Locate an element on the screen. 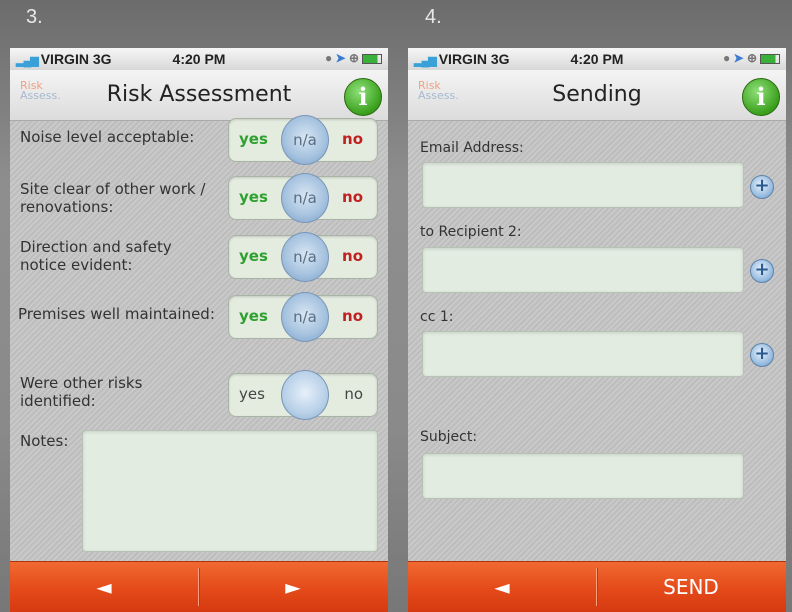 The image size is (792, 612). add-cc-button: + is located at coordinates (762, 355).